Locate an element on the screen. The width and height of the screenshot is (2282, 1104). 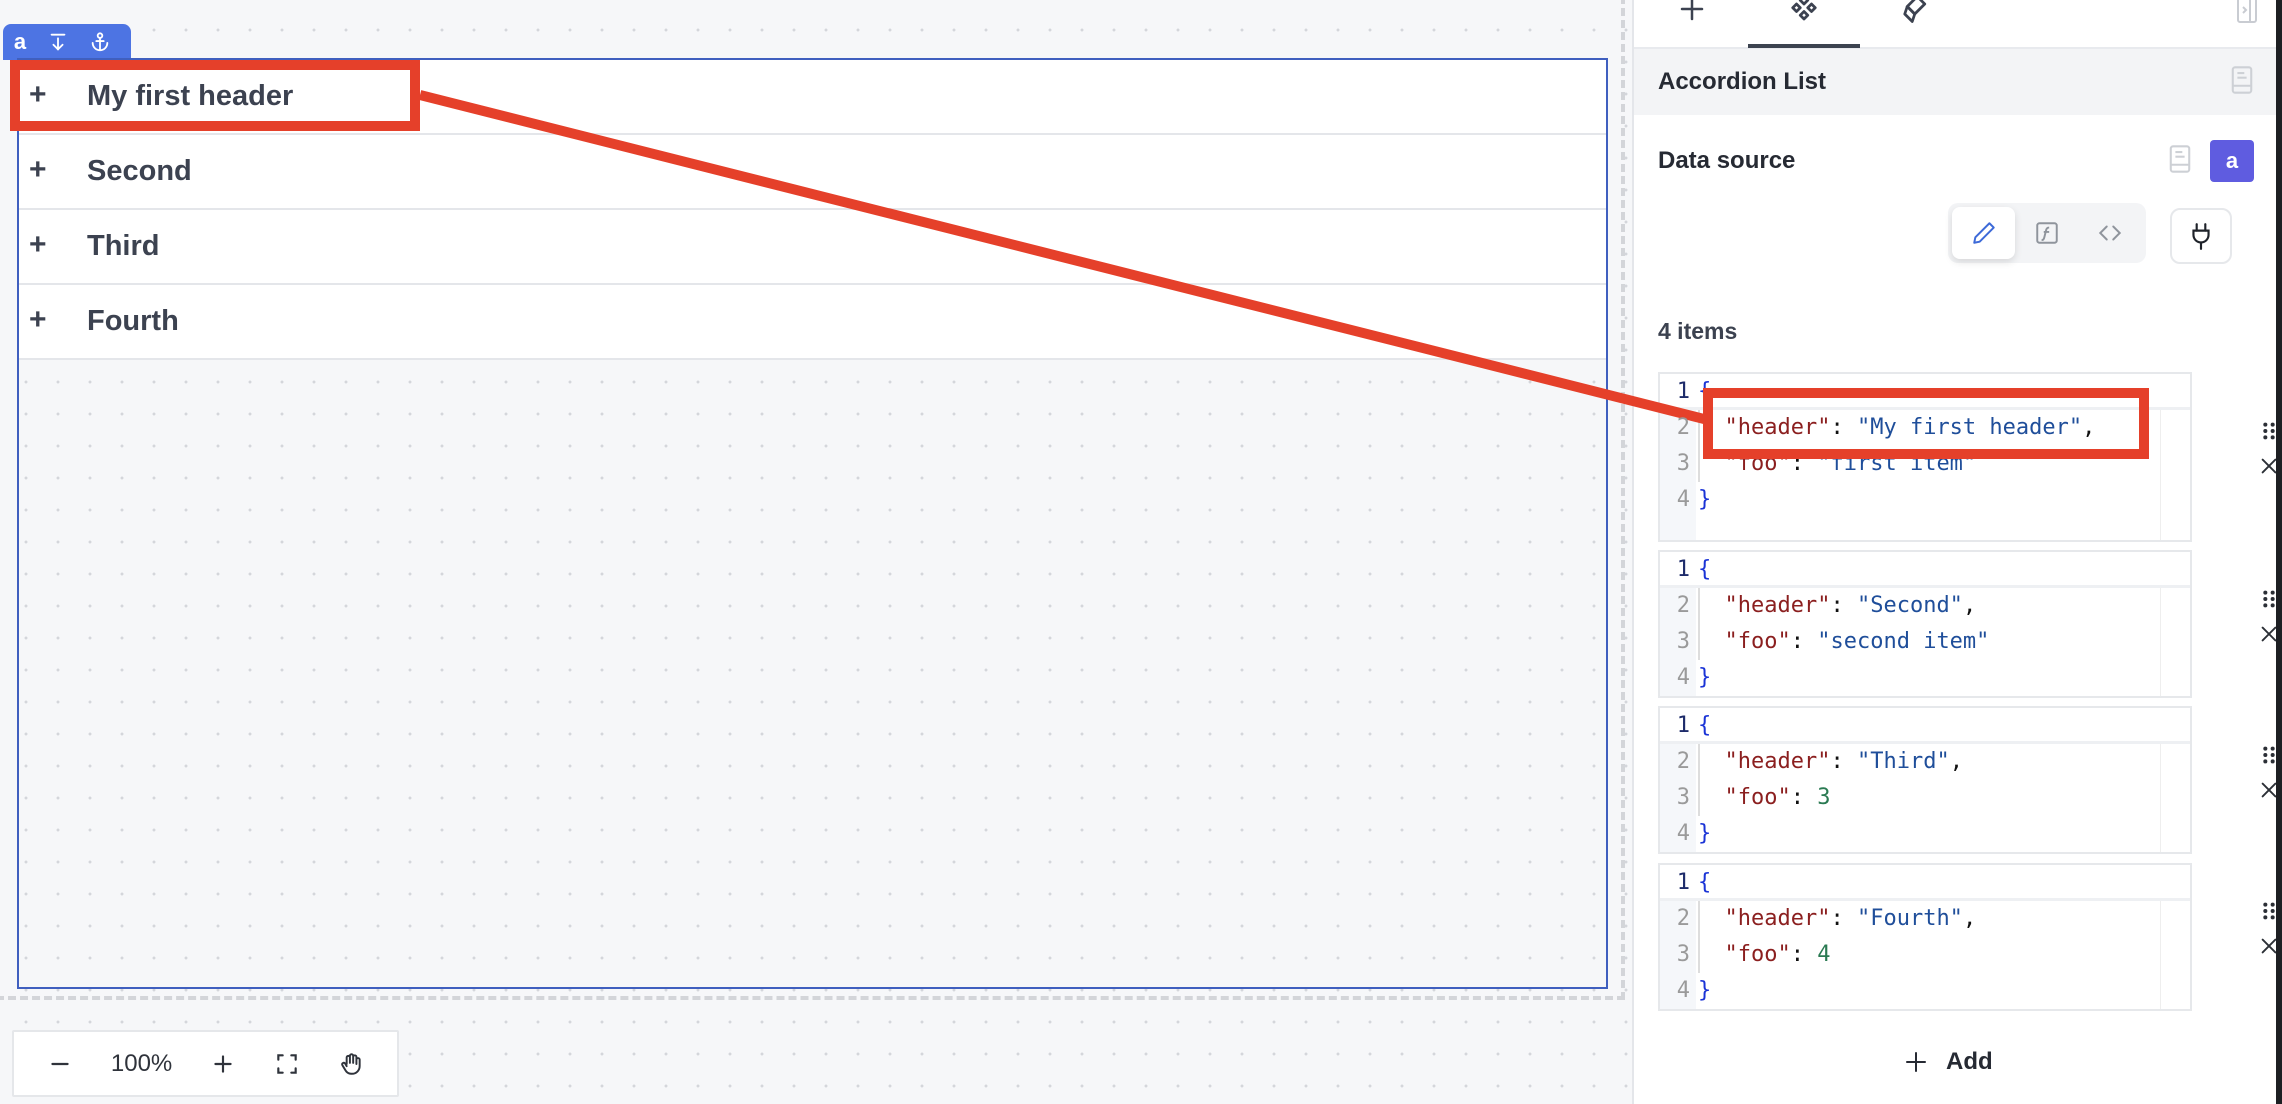
add-item-label: Add is located at coordinates (1969, 1061).